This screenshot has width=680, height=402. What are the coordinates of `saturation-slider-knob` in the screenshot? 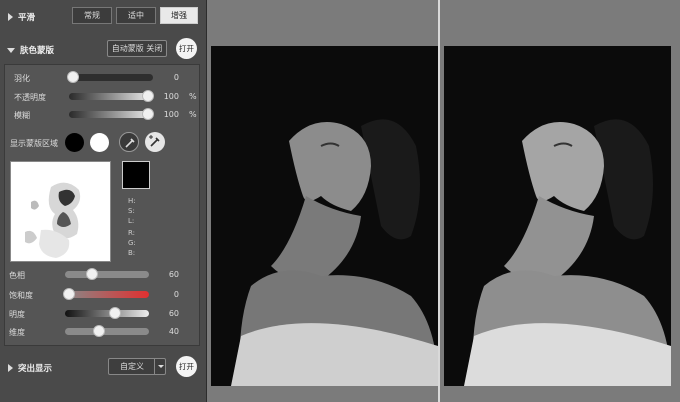 It's located at (69, 294).